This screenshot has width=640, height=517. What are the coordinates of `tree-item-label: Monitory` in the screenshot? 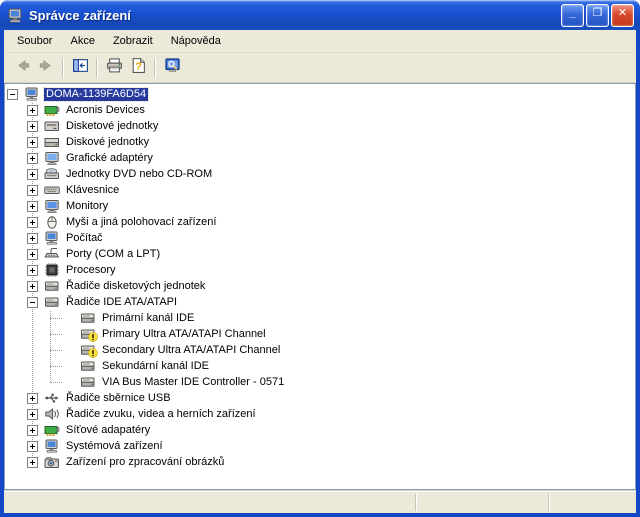 It's located at (87, 206).